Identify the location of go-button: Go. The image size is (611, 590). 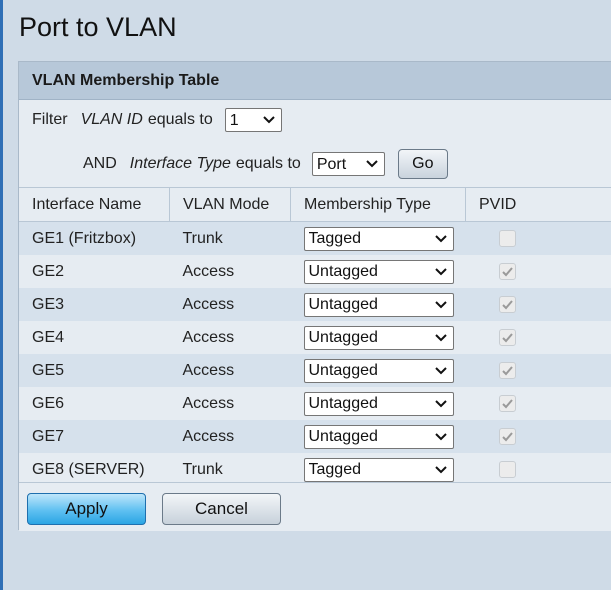
(422, 164).